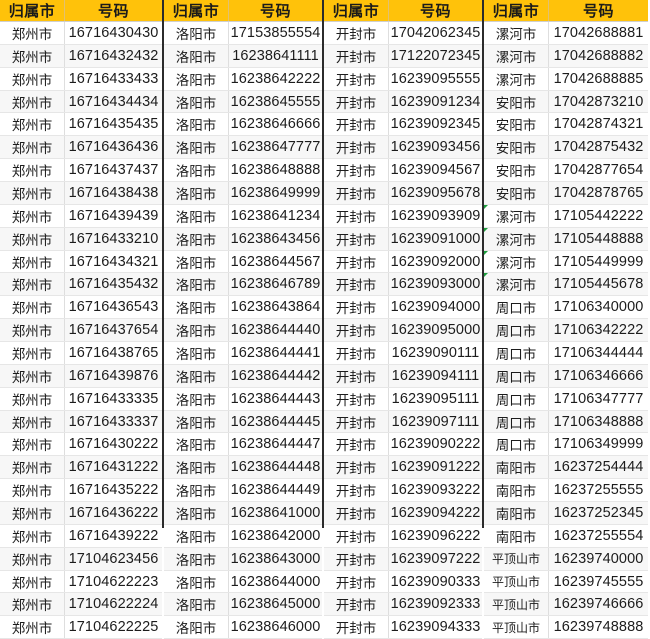  Describe the element at coordinates (566, 331) in the screenshot. I see `table-row: 周口市 17106342222` at that location.